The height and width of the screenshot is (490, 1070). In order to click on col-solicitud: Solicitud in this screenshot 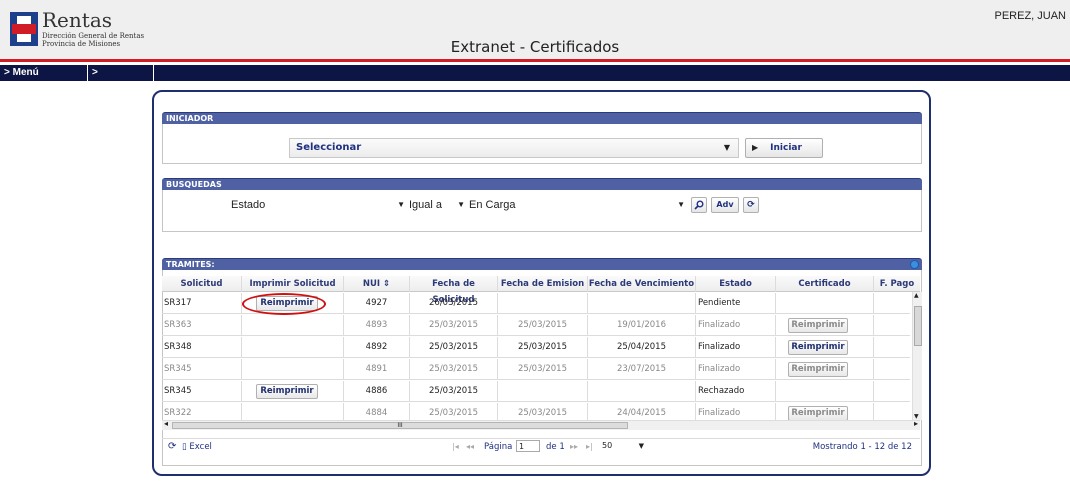, I will do `click(202, 284)`.